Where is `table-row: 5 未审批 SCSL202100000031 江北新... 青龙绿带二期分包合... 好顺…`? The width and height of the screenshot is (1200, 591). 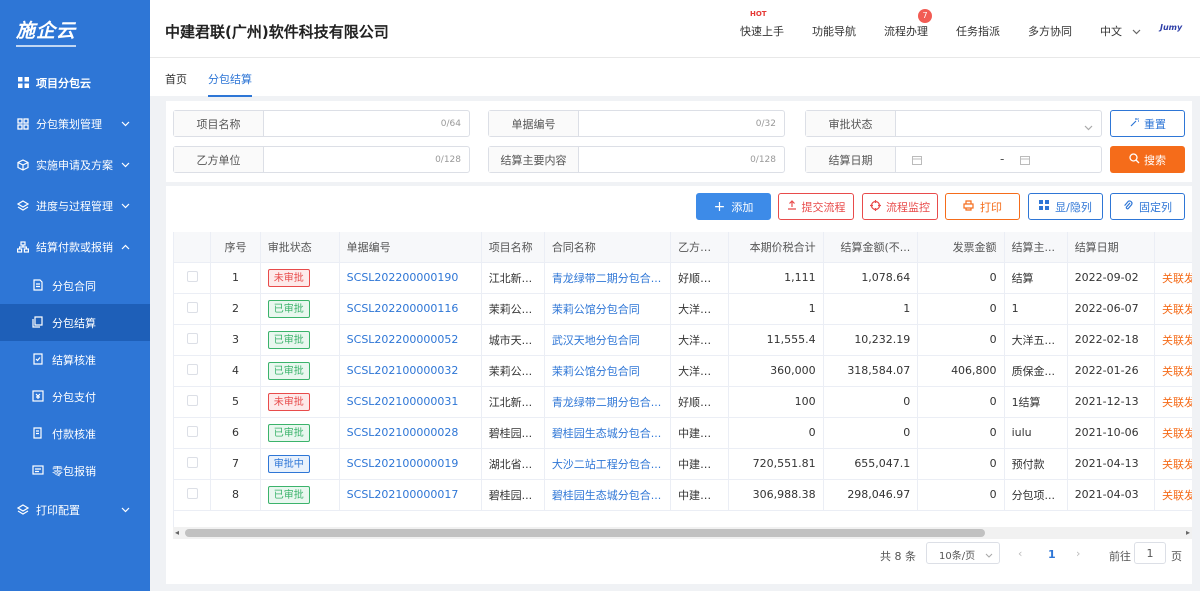
table-row: 5 未审批 SCSL202100000031 江北新... 青龙绿带二期分包合... 好顺… is located at coordinates (683, 402).